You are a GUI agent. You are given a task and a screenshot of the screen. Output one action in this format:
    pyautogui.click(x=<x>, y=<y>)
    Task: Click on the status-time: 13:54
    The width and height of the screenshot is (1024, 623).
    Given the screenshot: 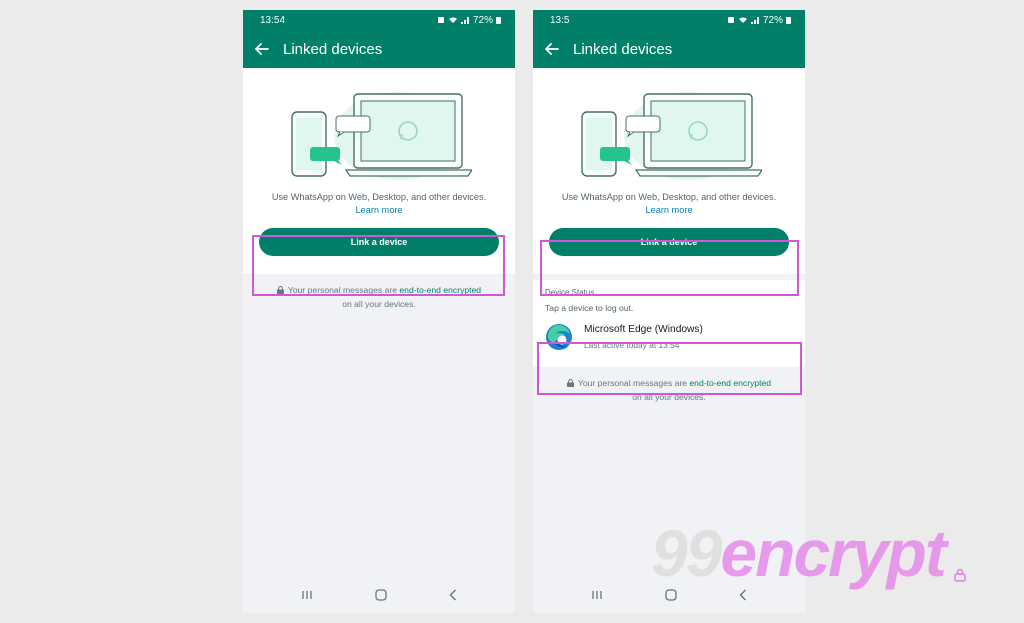 What is the action you would take?
    pyautogui.click(x=273, y=20)
    